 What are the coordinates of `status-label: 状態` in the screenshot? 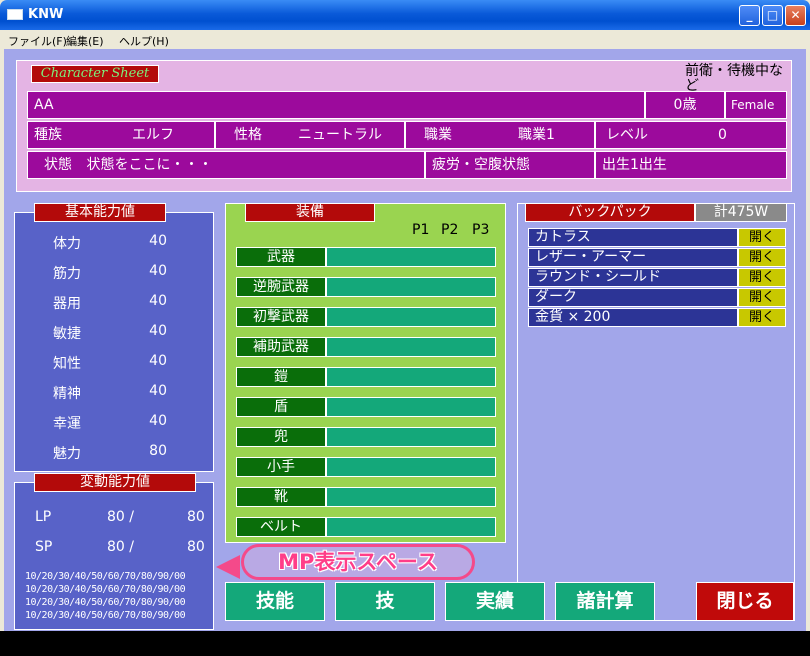 It's located at (58, 165).